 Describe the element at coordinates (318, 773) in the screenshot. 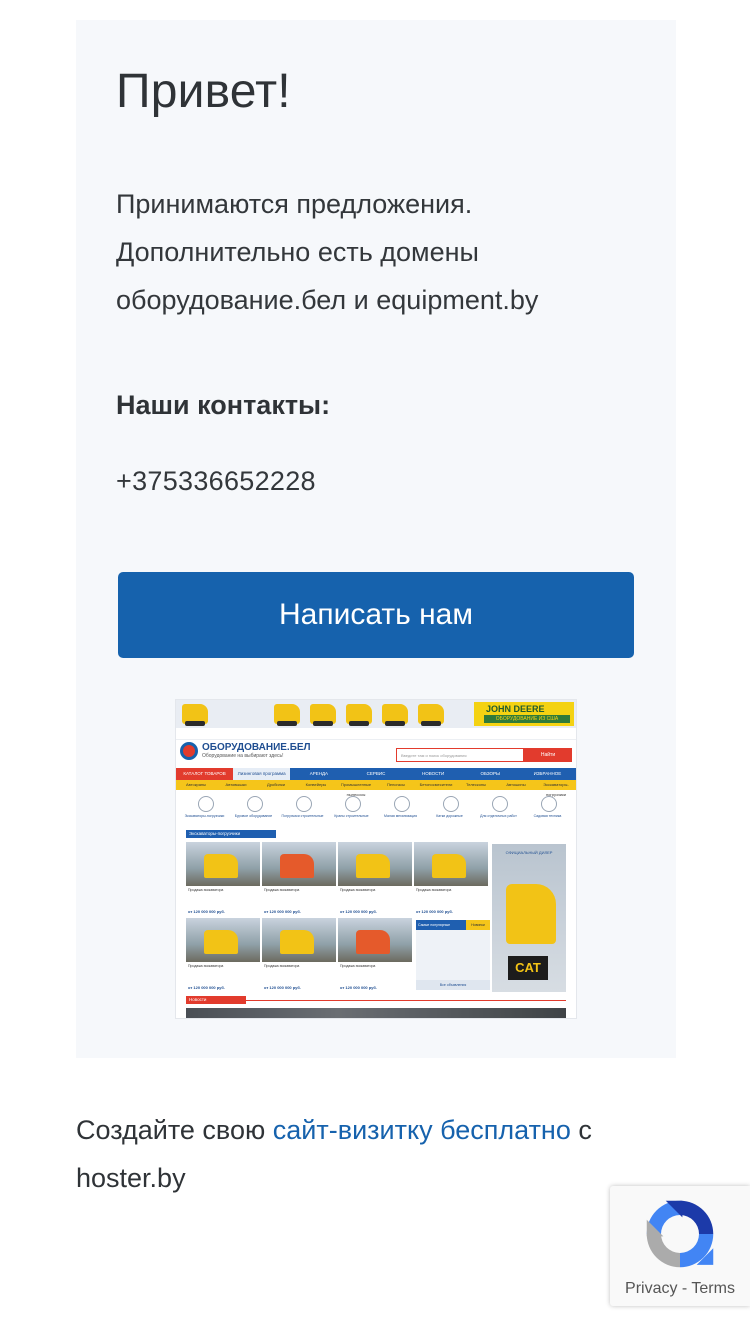

I see `nav-item: АРЕНДА` at that location.